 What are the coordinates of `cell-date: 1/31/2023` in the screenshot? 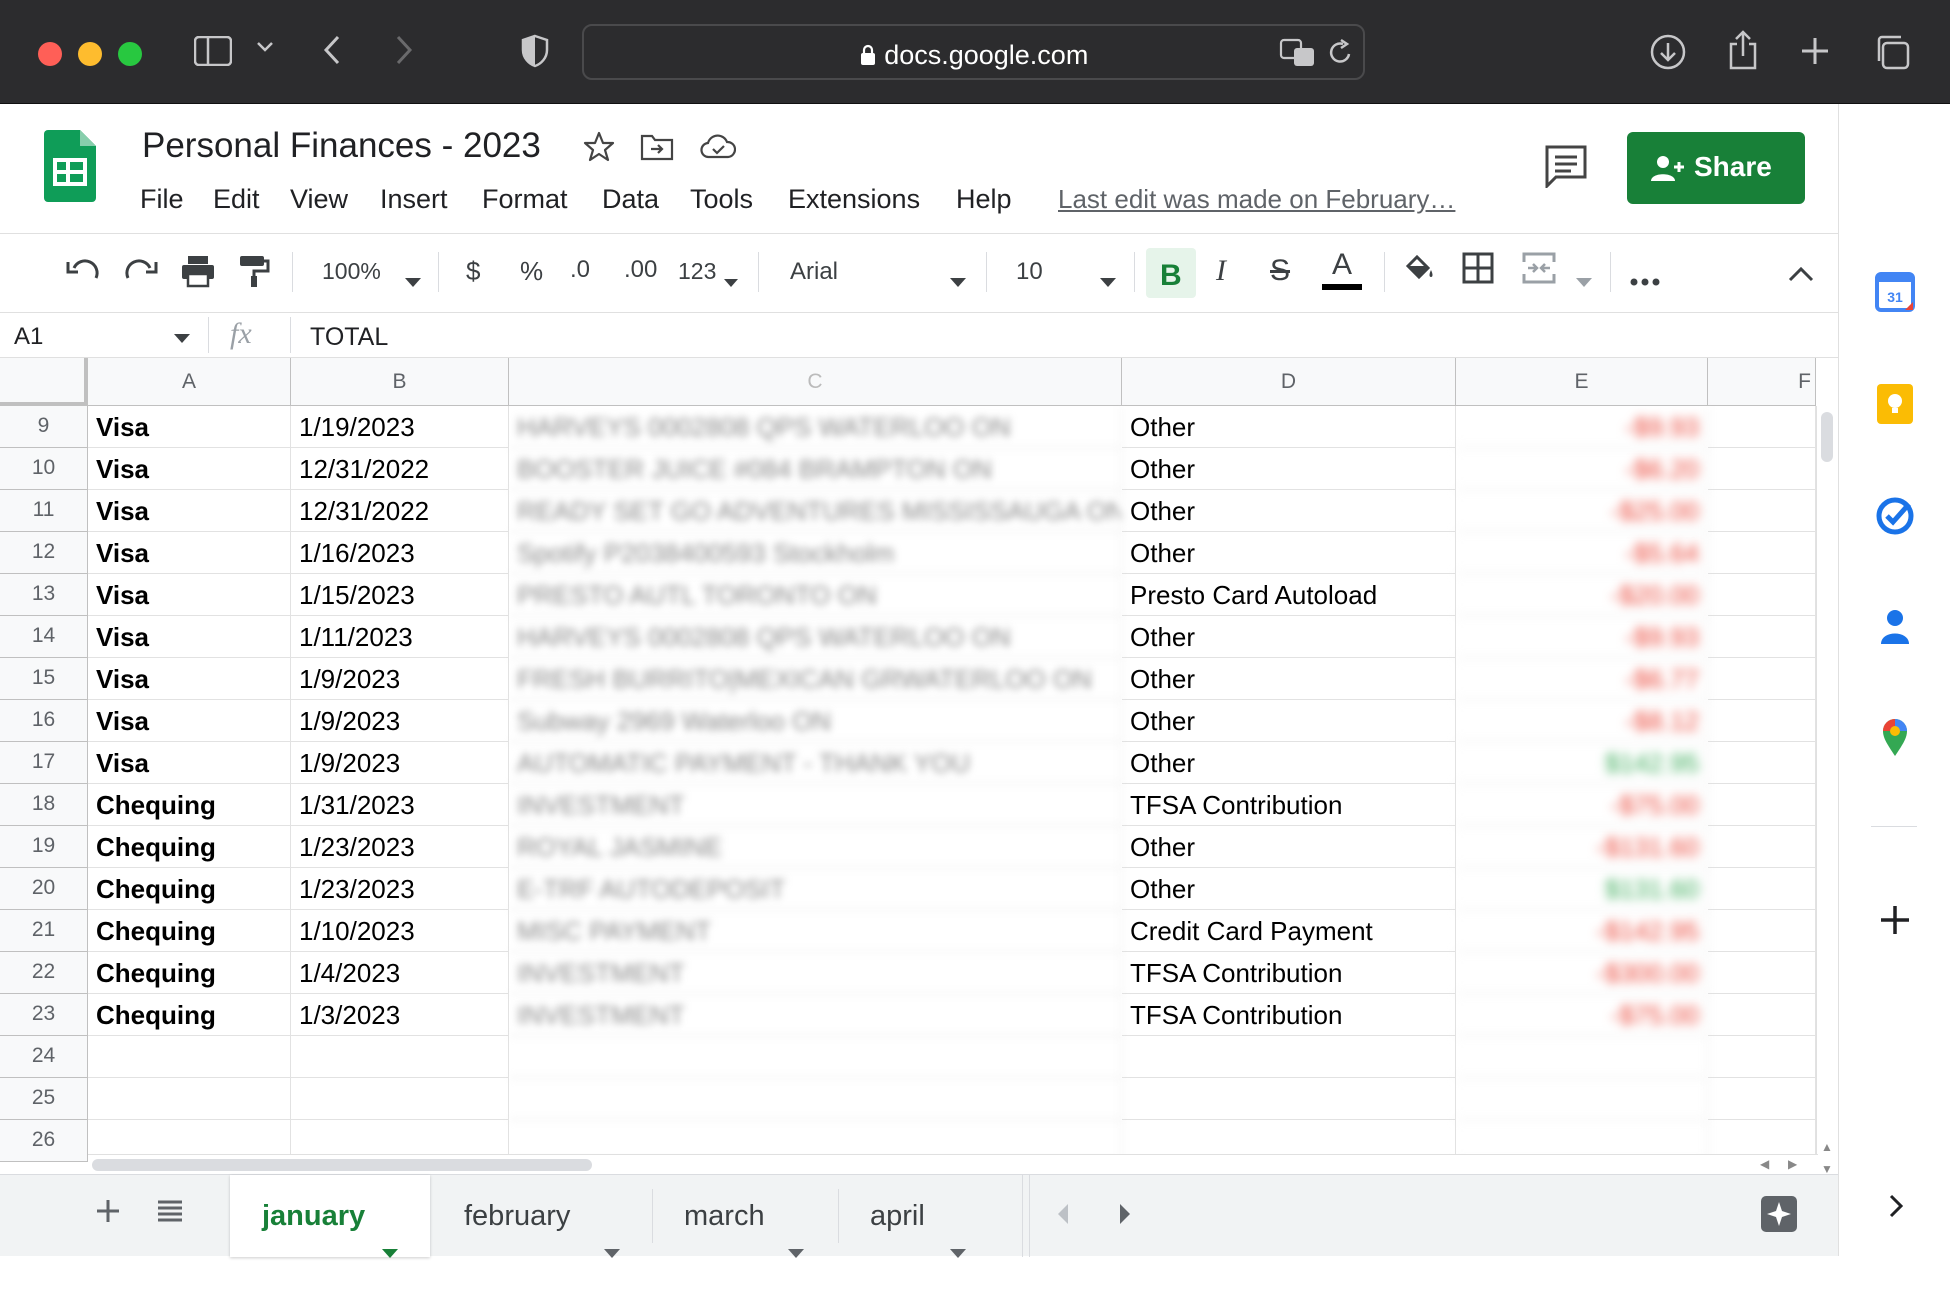 It's located at (400, 805).